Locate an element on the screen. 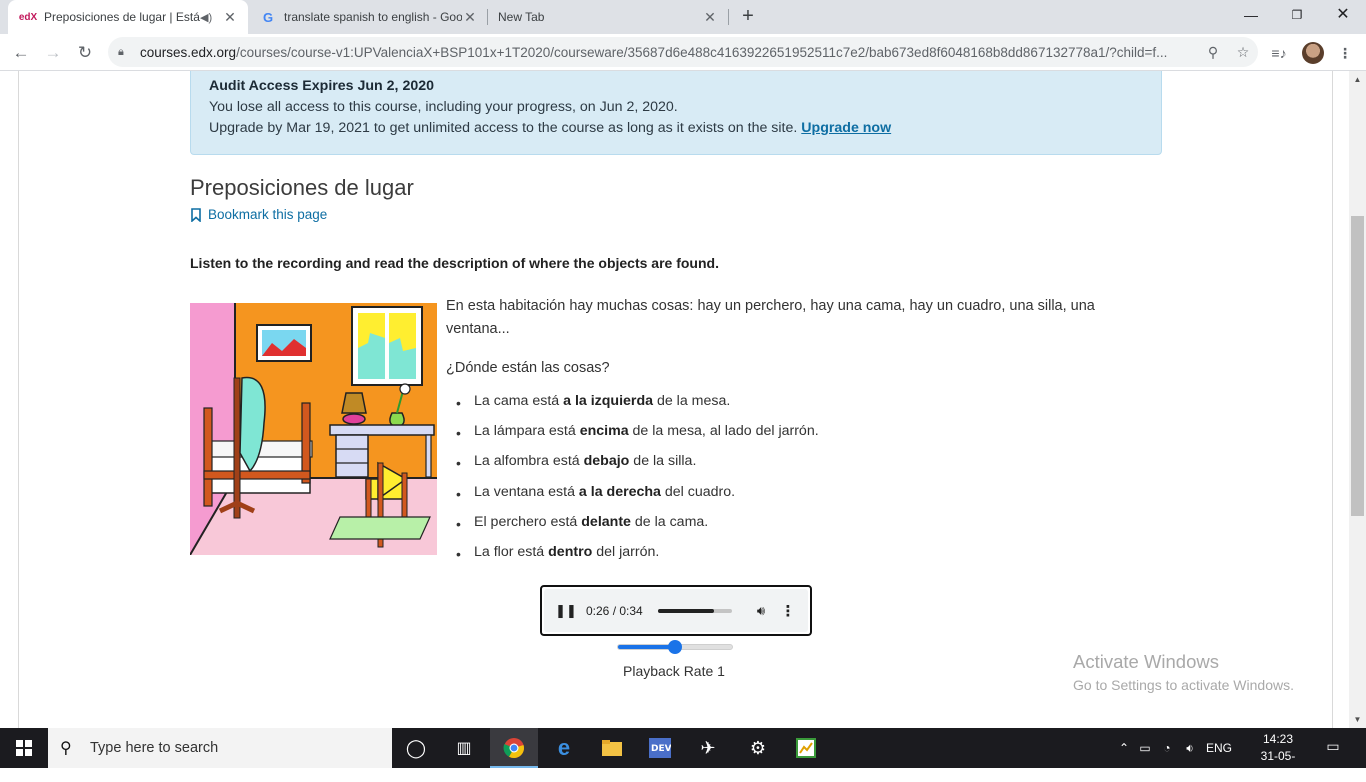  svg-text: DEV is located at coordinates (661, 749).